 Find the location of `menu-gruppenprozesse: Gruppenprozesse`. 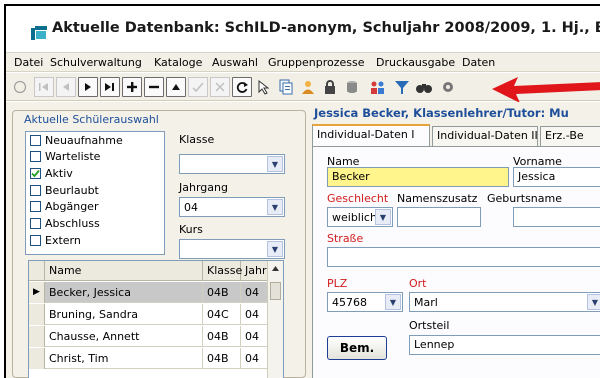

menu-gruppenprozesse: Gruppenprozesse is located at coordinates (316, 62).